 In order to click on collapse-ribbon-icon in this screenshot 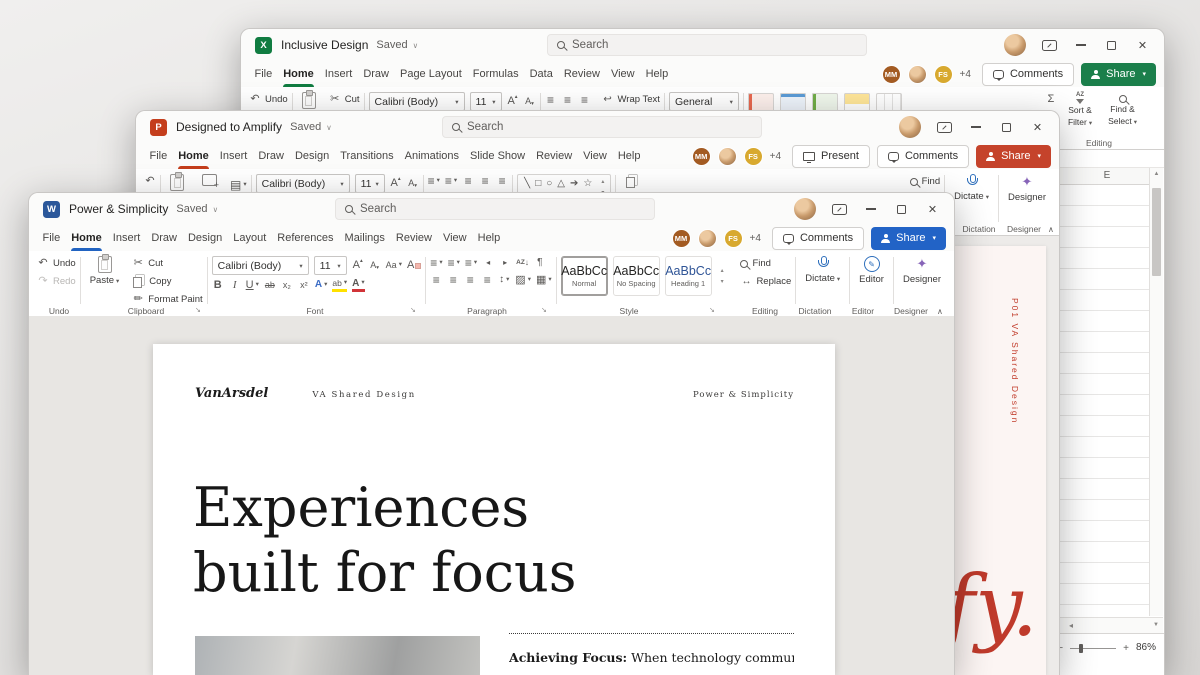, I will do `click(1051, 229)`.